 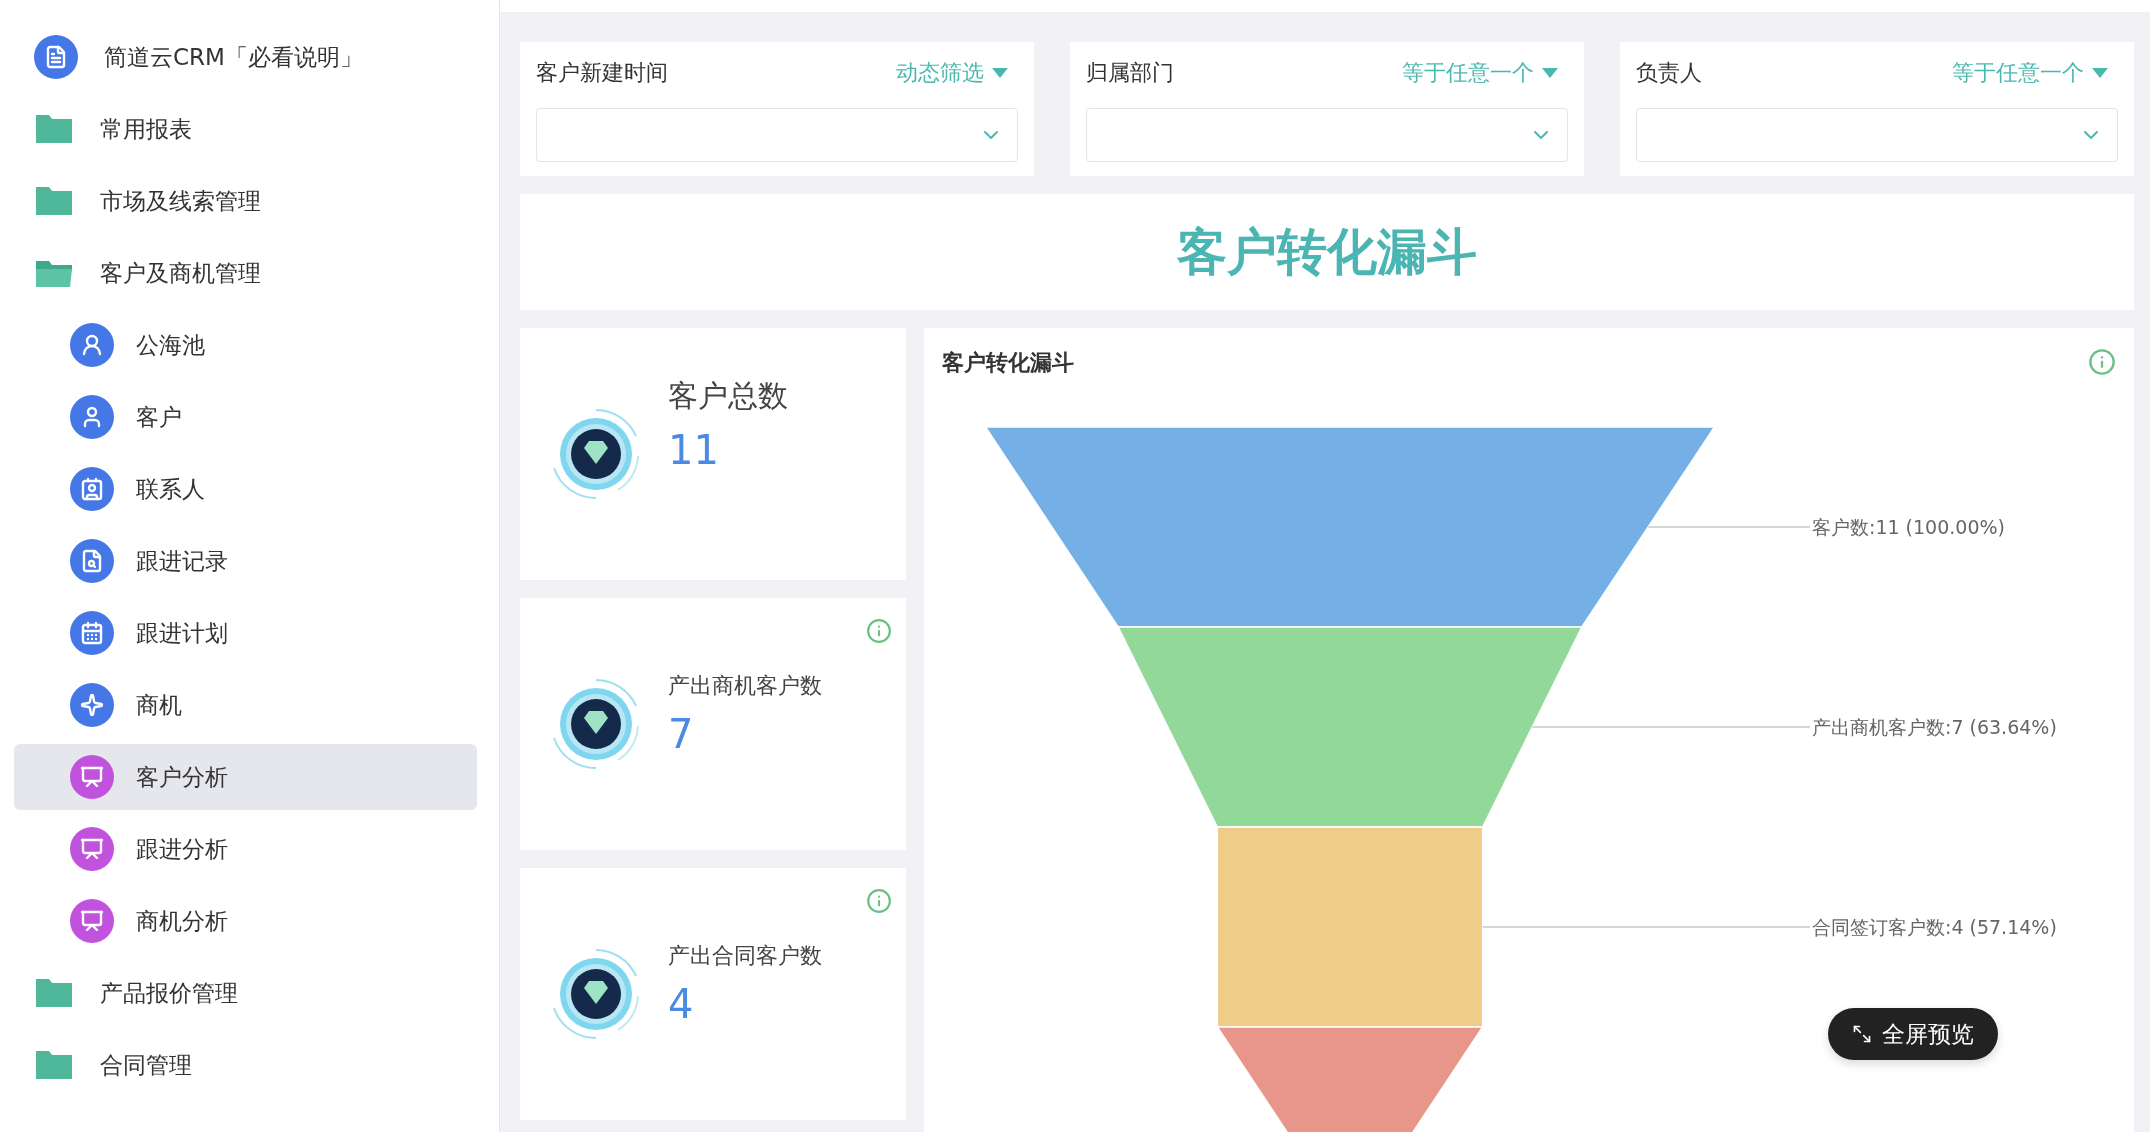 What do you see at coordinates (245, 921) in the screenshot?
I see `sidebar-item: 商机分析` at bounding box center [245, 921].